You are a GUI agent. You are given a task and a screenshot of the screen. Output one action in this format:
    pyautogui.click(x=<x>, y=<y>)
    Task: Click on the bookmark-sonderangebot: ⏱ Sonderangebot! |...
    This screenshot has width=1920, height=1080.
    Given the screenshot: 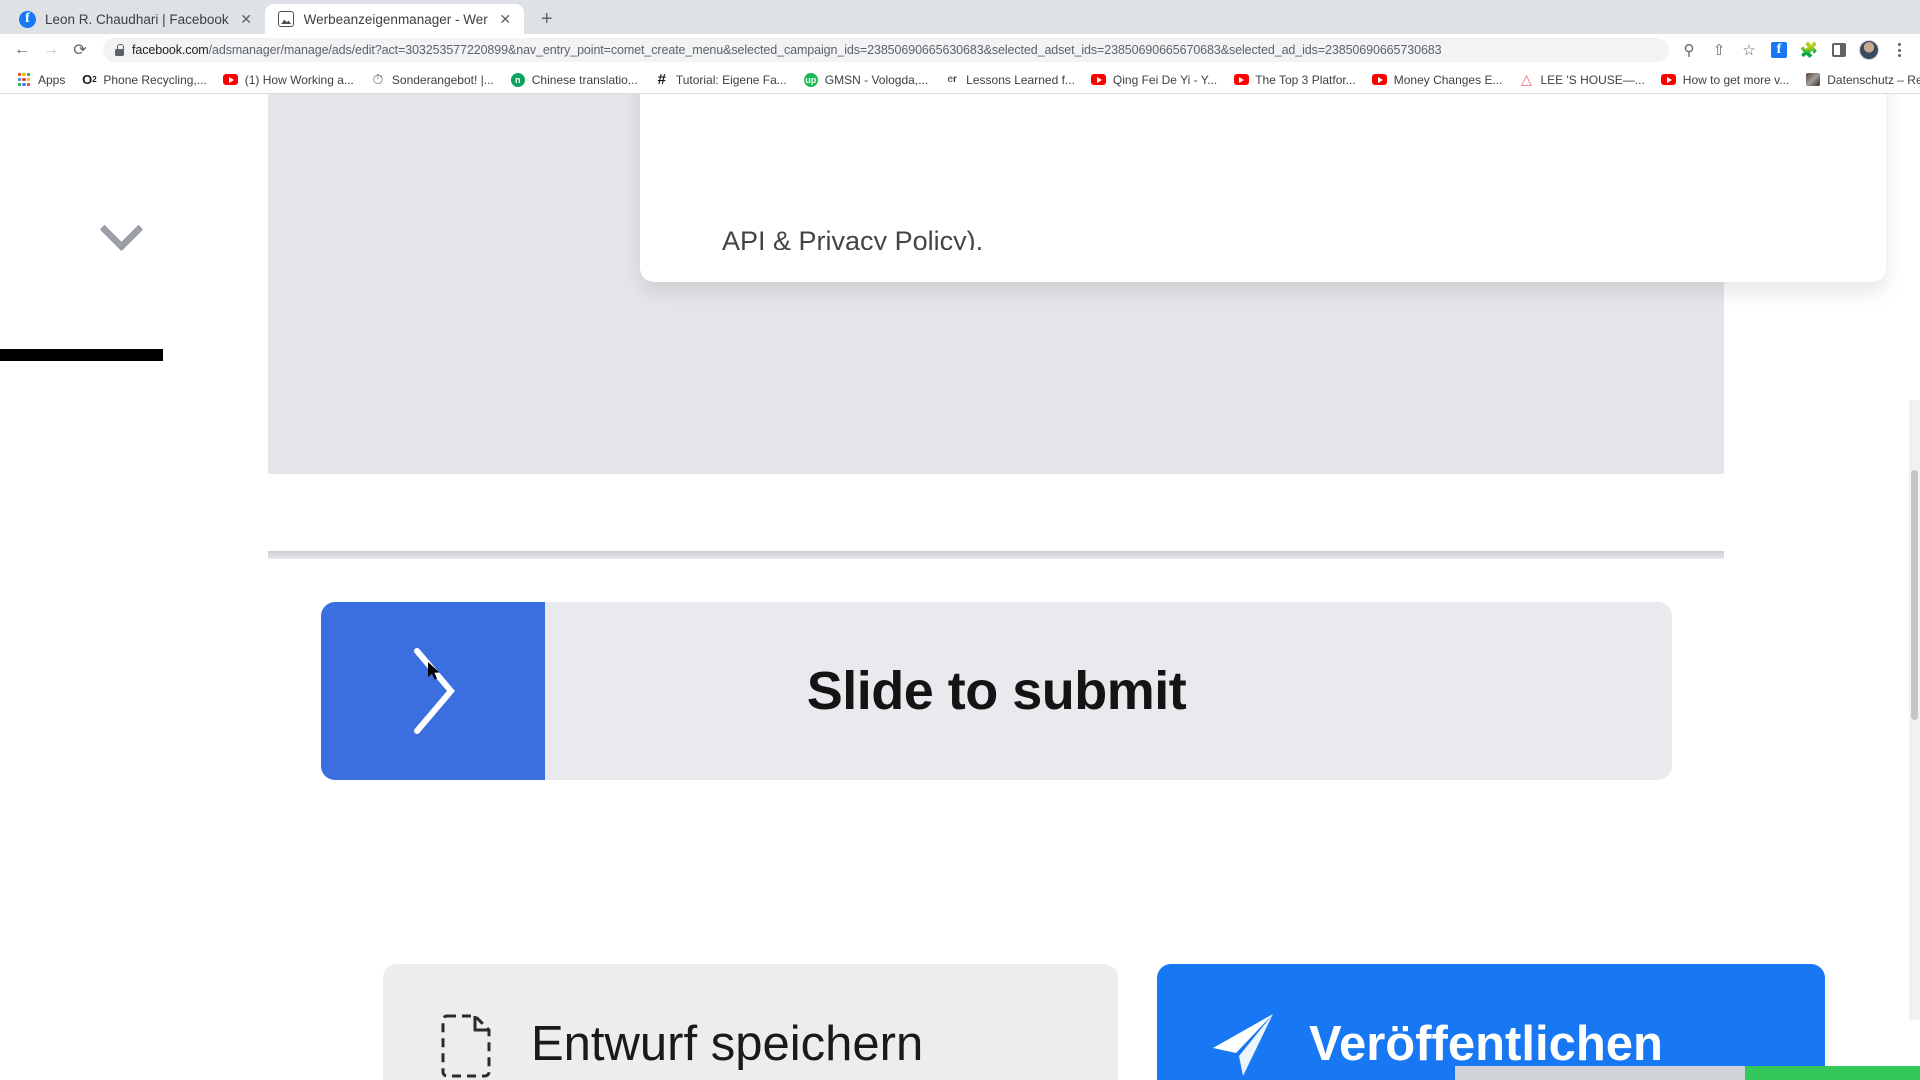 What is the action you would take?
    pyautogui.click(x=432, y=80)
    